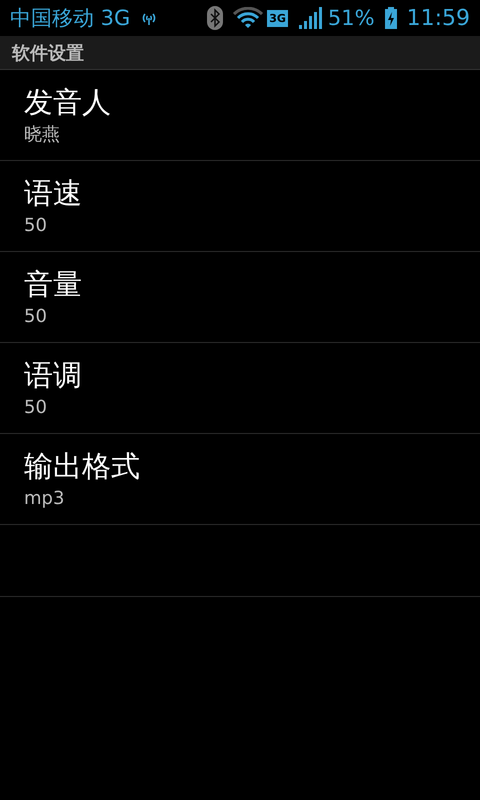 The width and height of the screenshot is (480, 800). What do you see at coordinates (240, 206) in the screenshot?
I see `settings-item: 语速 50` at bounding box center [240, 206].